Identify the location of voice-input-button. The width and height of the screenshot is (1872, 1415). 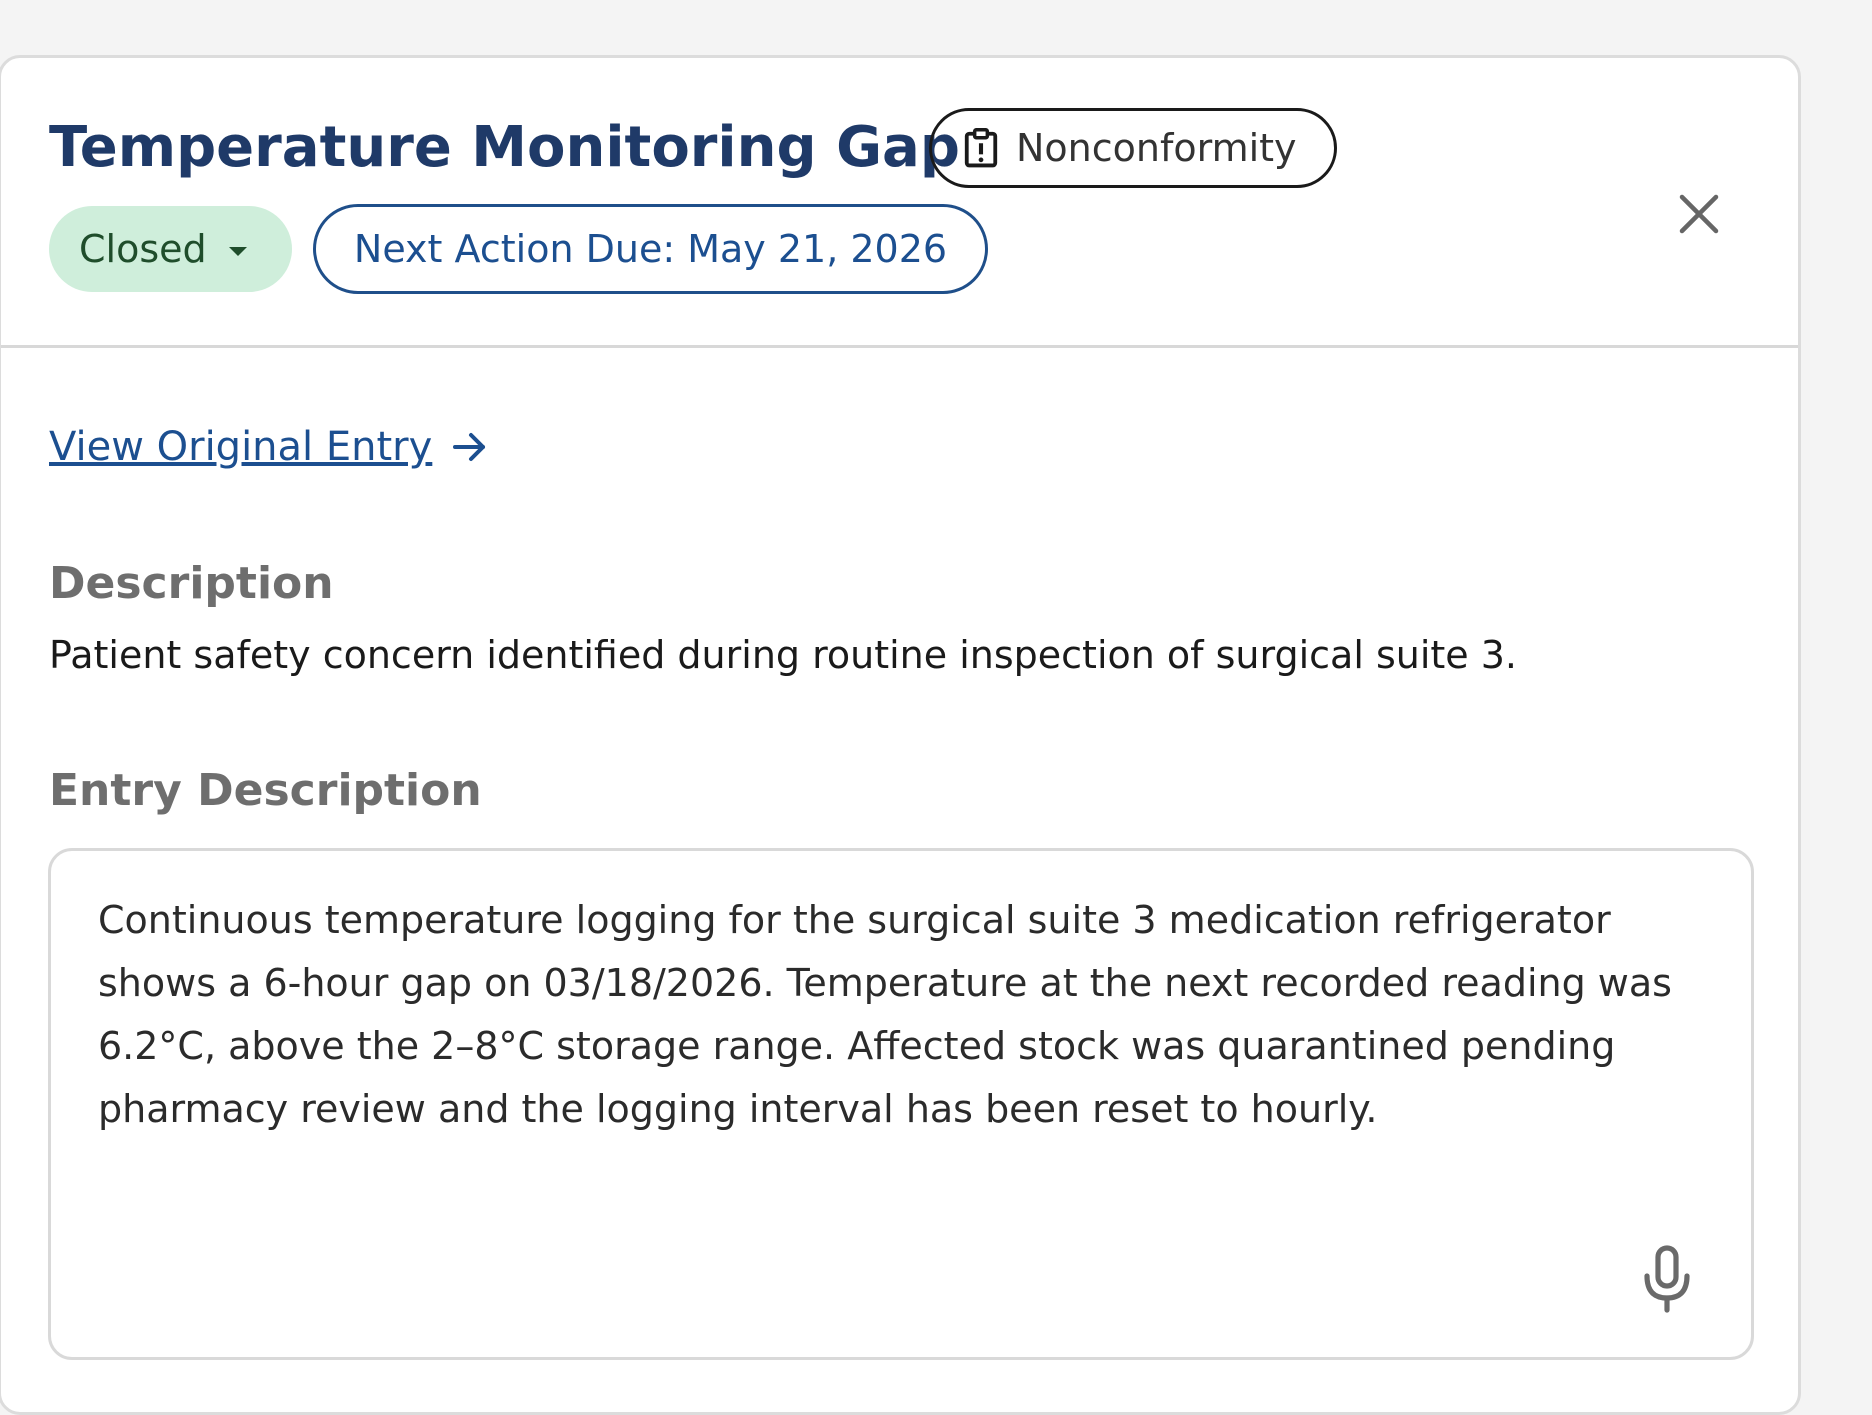
(1667, 1279).